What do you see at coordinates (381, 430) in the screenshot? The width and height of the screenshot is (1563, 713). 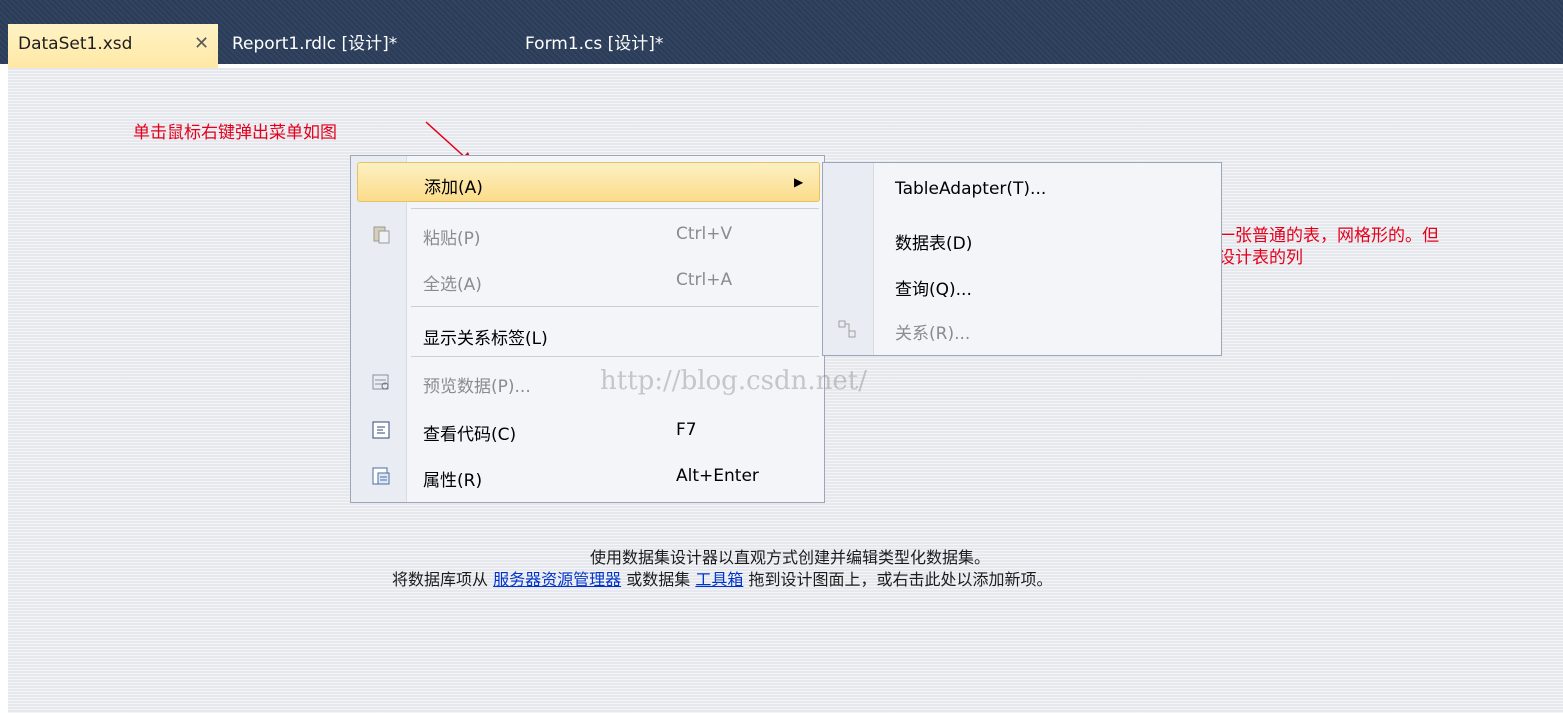 I see `view-code-icon` at bounding box center [381, 430].